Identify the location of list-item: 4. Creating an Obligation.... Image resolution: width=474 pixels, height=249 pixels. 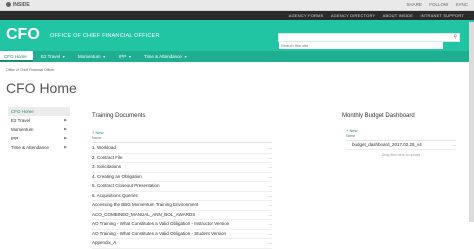
(182, 177).